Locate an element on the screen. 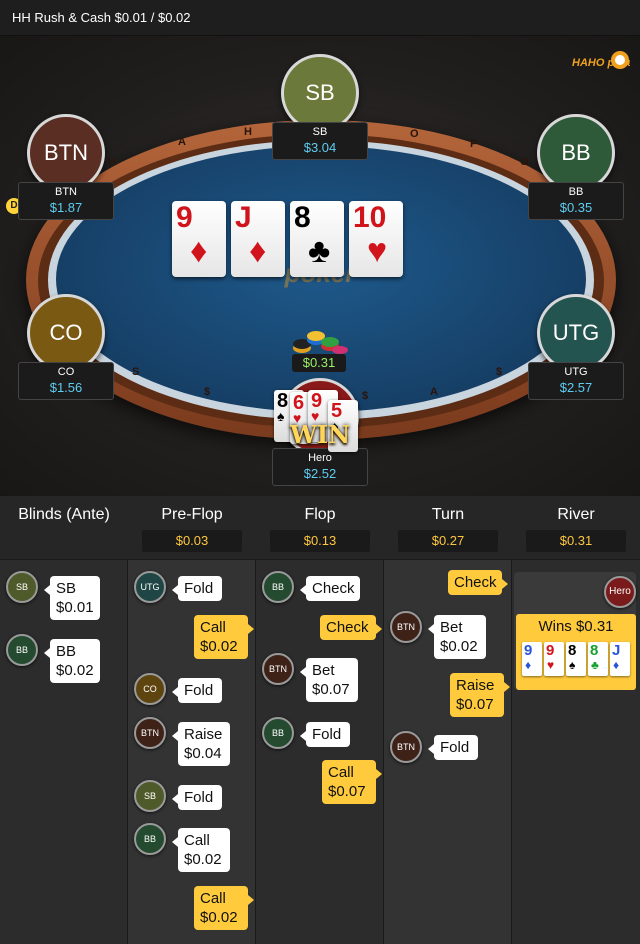 The height and width of the screenshot is (944, 640). brand-logo: HAHO poker is located at coordinates (604, 61).